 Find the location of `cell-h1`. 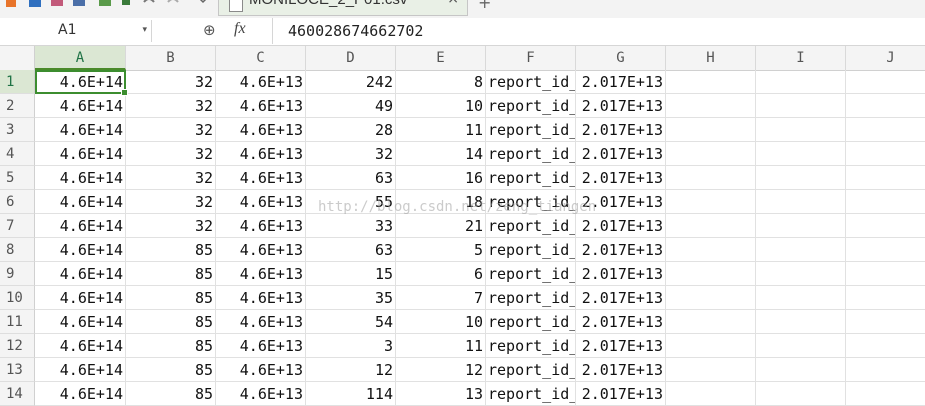

cell-h1 is located at coordinates (711, 82).